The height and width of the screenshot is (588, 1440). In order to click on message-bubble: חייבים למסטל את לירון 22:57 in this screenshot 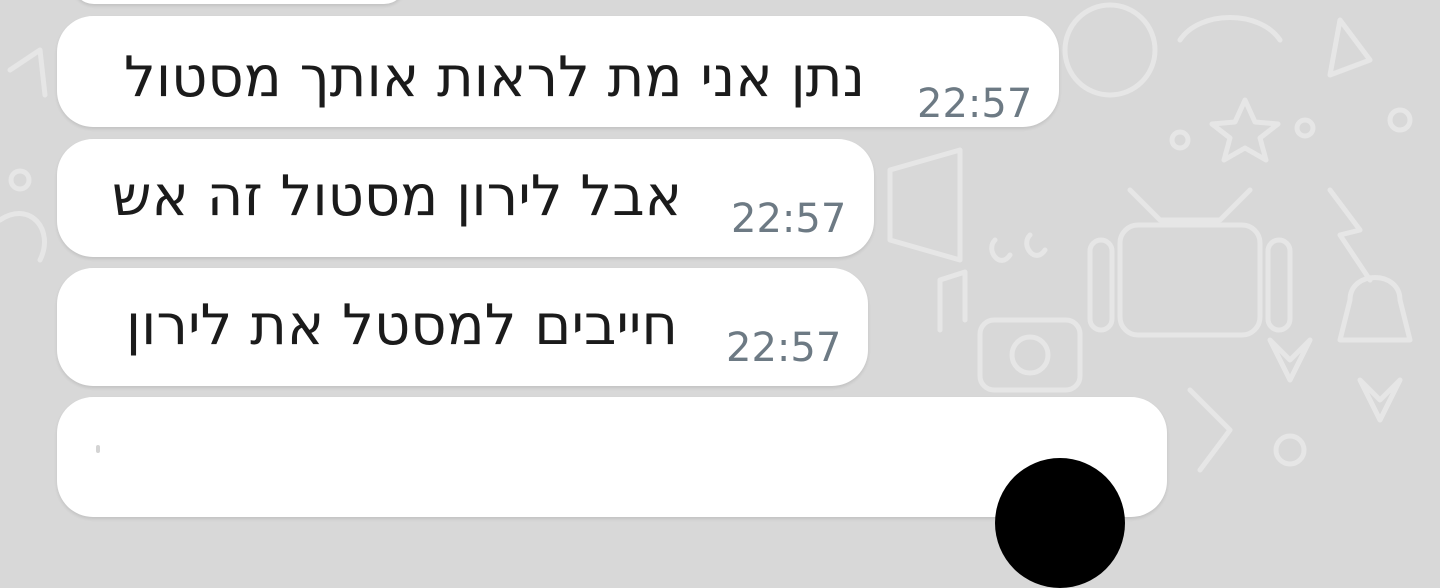, I will do `click(462, 327)`.